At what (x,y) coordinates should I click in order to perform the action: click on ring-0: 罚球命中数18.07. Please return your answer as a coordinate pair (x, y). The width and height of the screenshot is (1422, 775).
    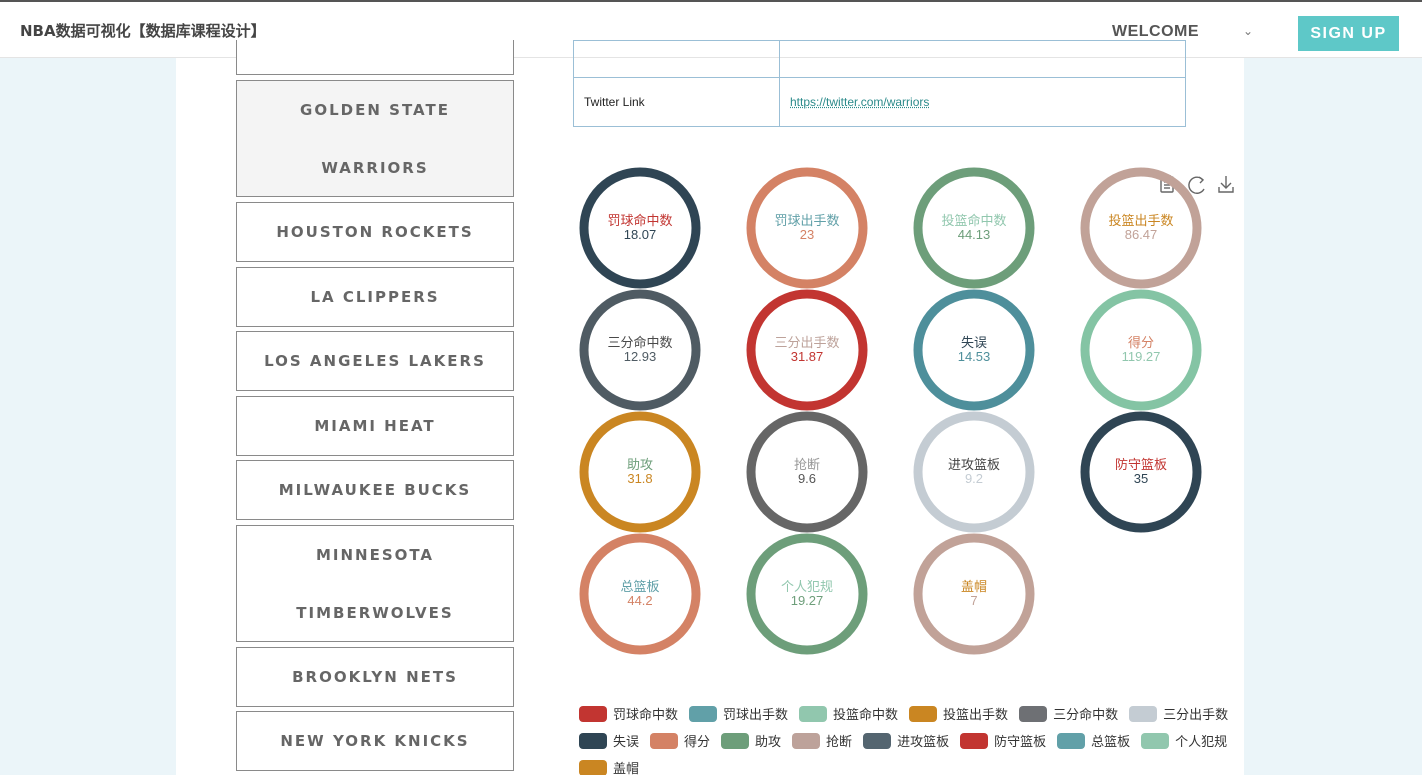
    Looking at the image, I should click on (640, 228).